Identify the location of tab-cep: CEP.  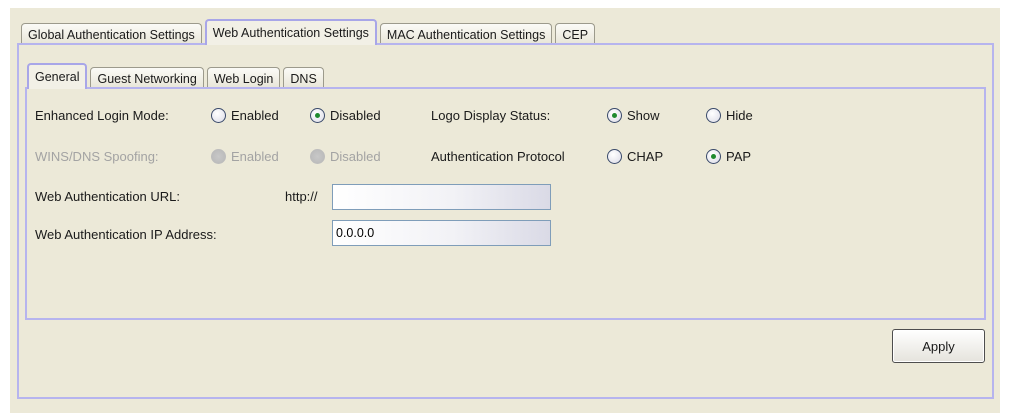
(575, 34).